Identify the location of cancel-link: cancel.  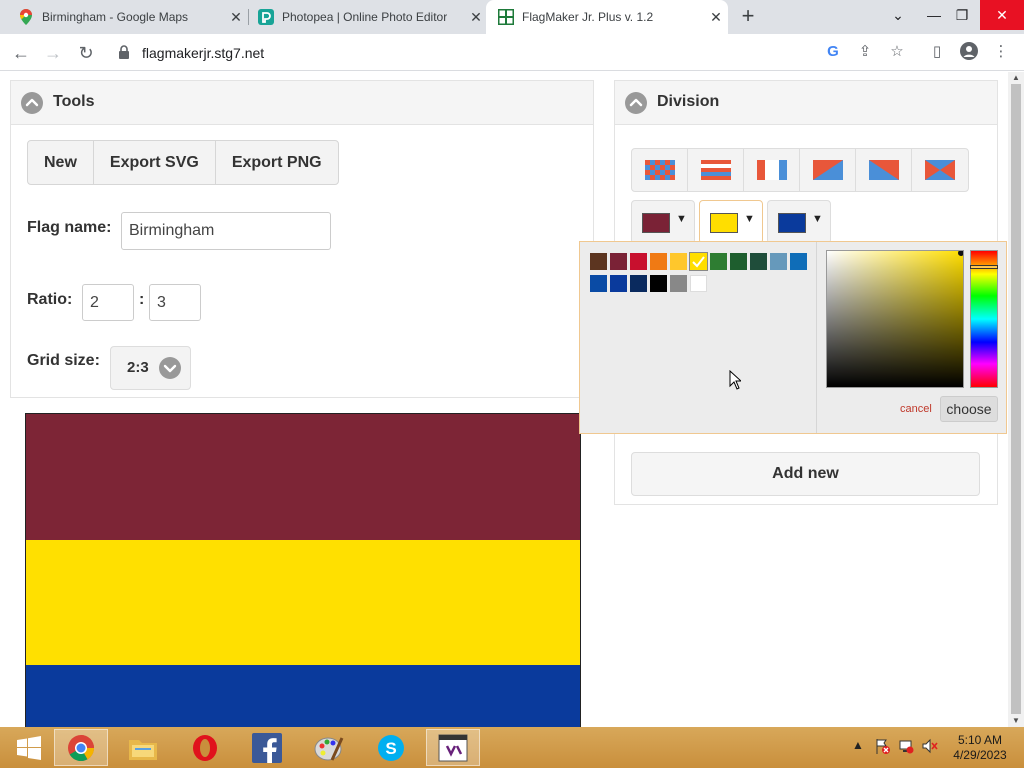
(916, 409).